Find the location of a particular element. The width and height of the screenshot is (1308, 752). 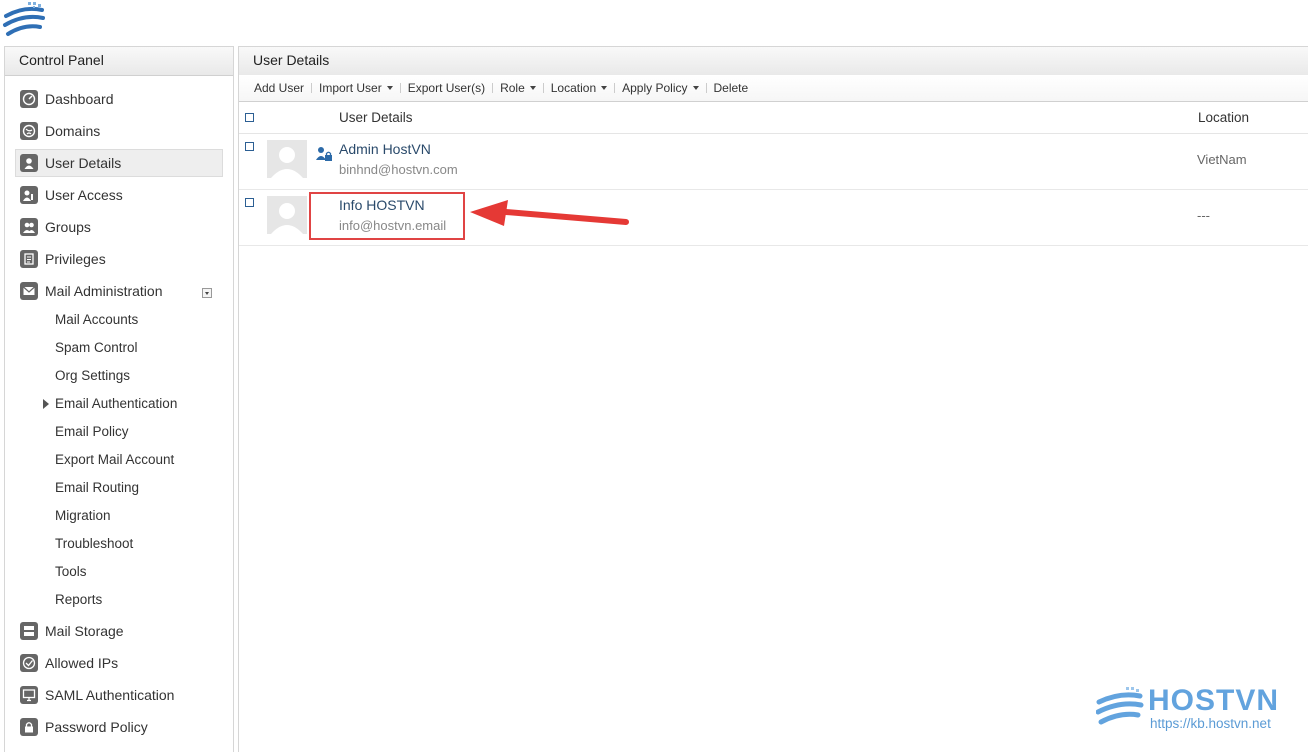

user-location: --- is located at coordinates (1203, 215).